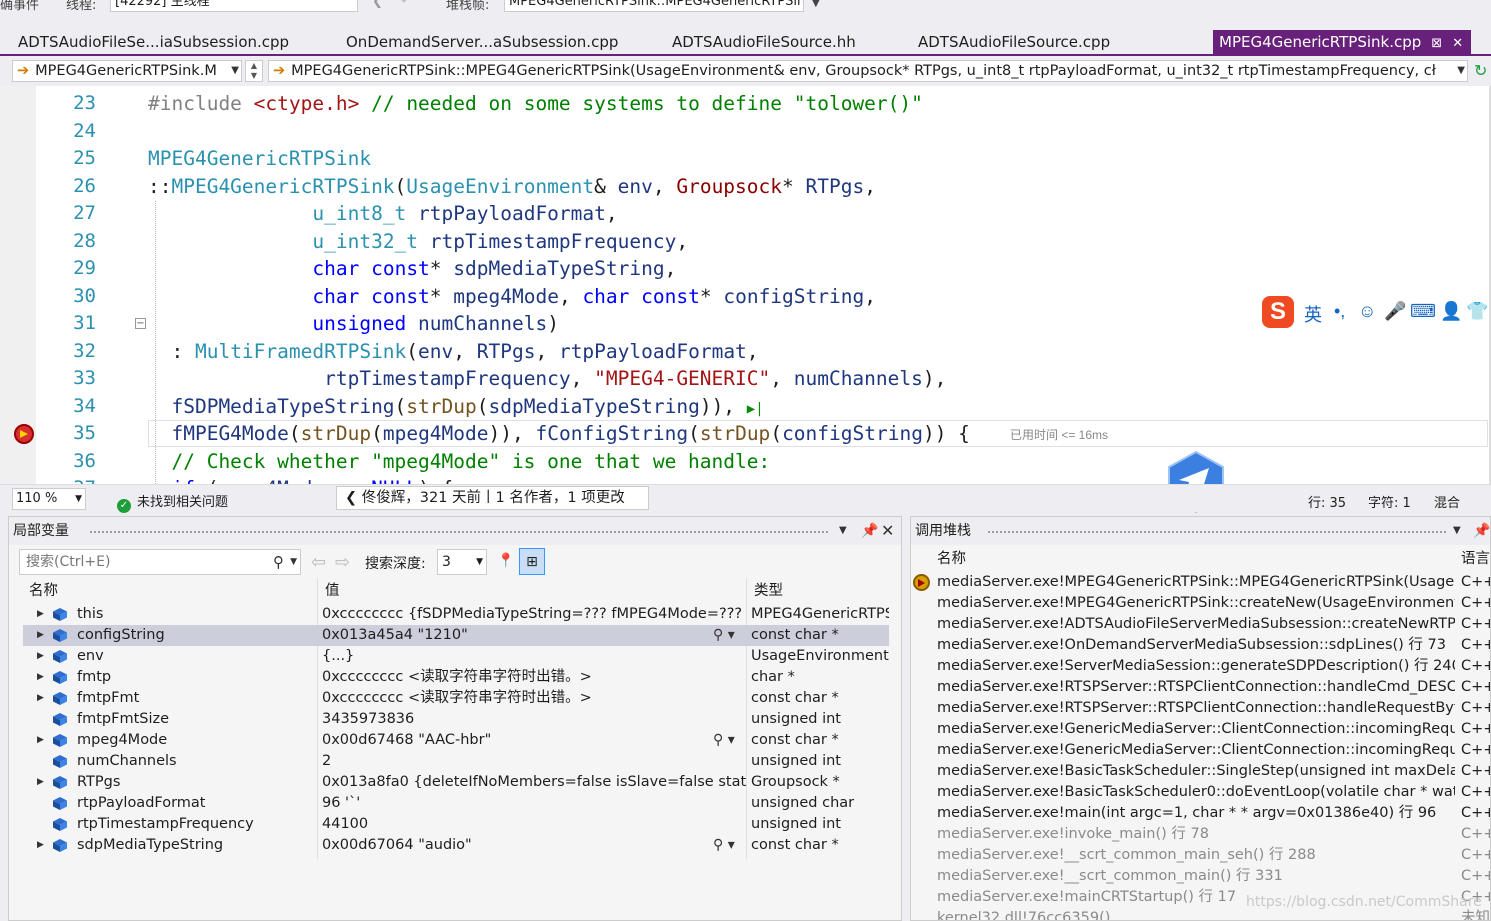  I want to click on toolbar-overflow-icon: ▼, so click(816, 4).